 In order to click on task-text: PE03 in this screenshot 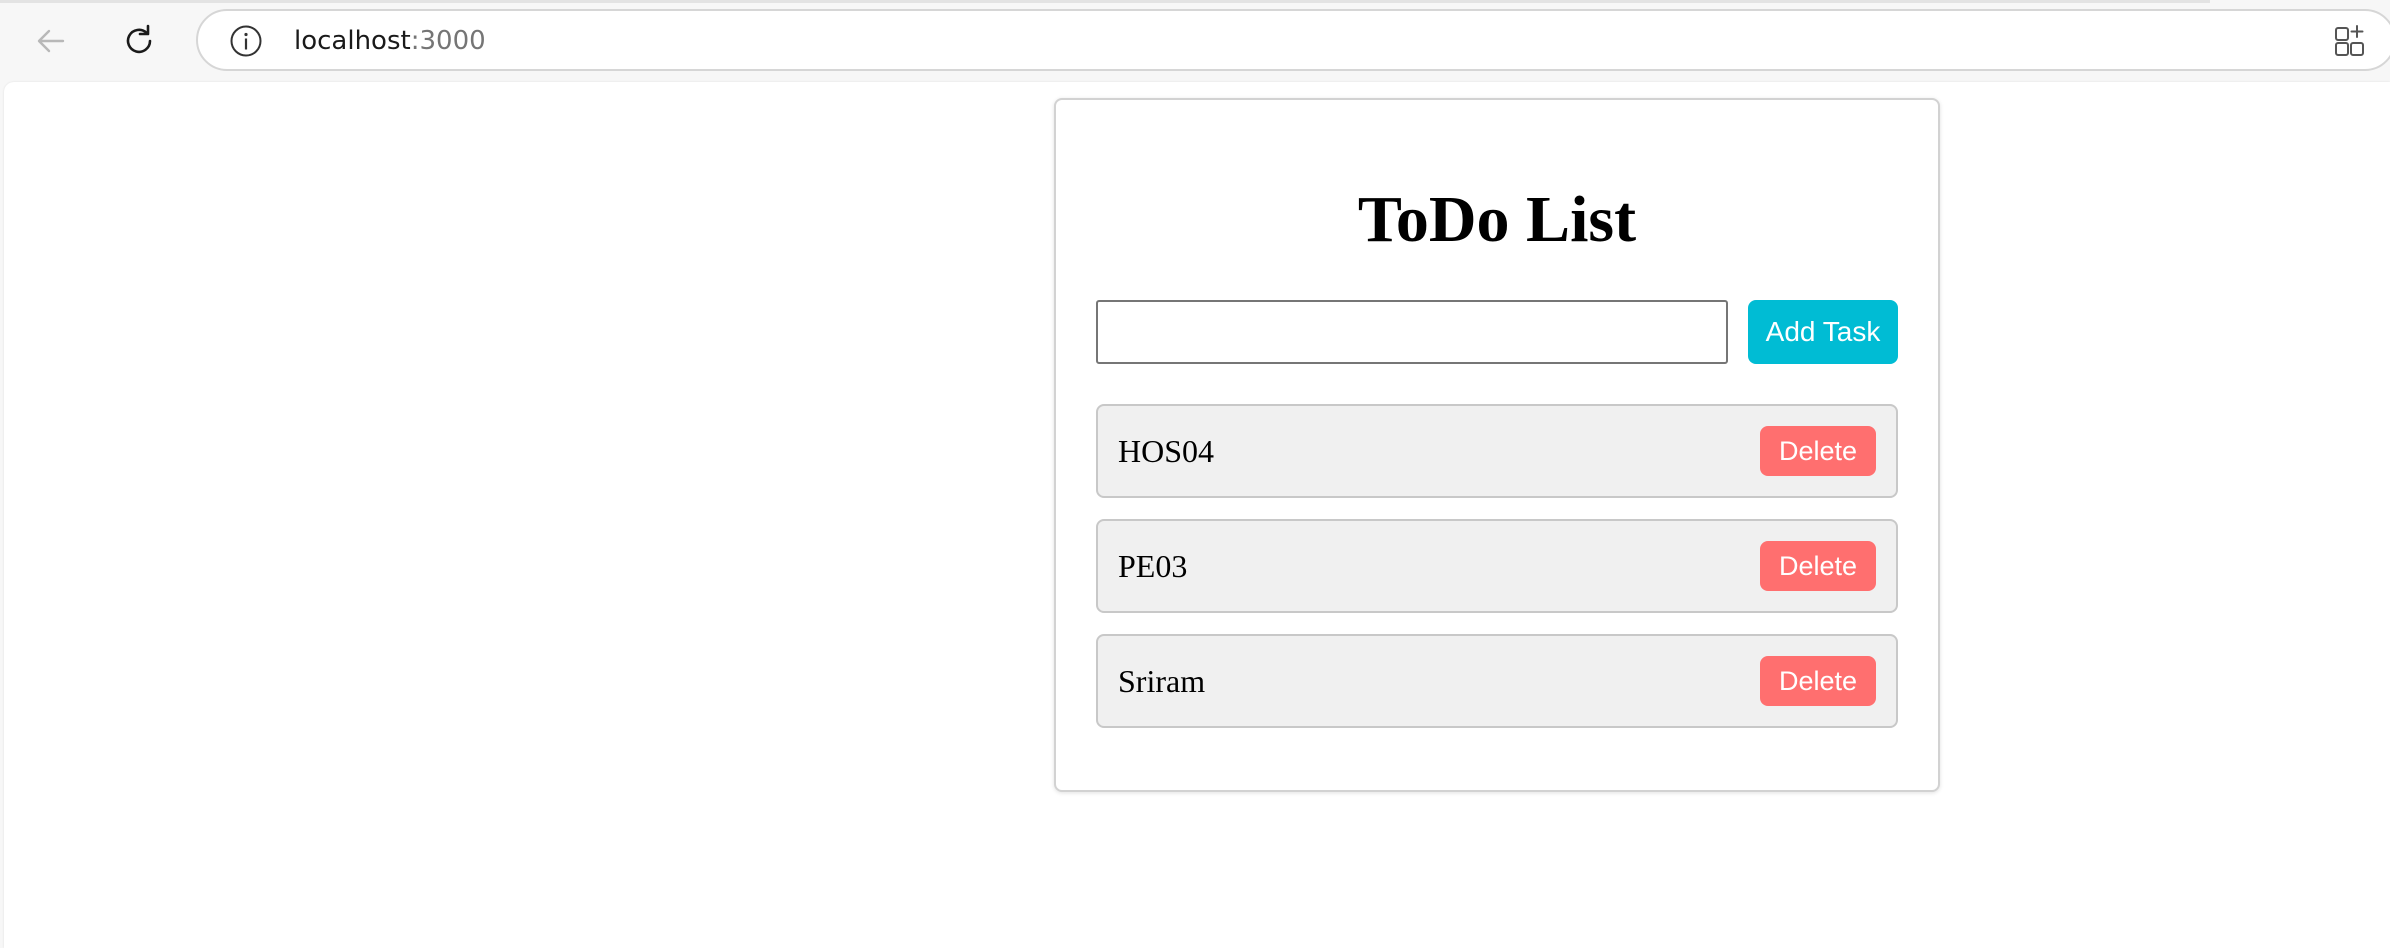, I will do `click(1153, 566)`.